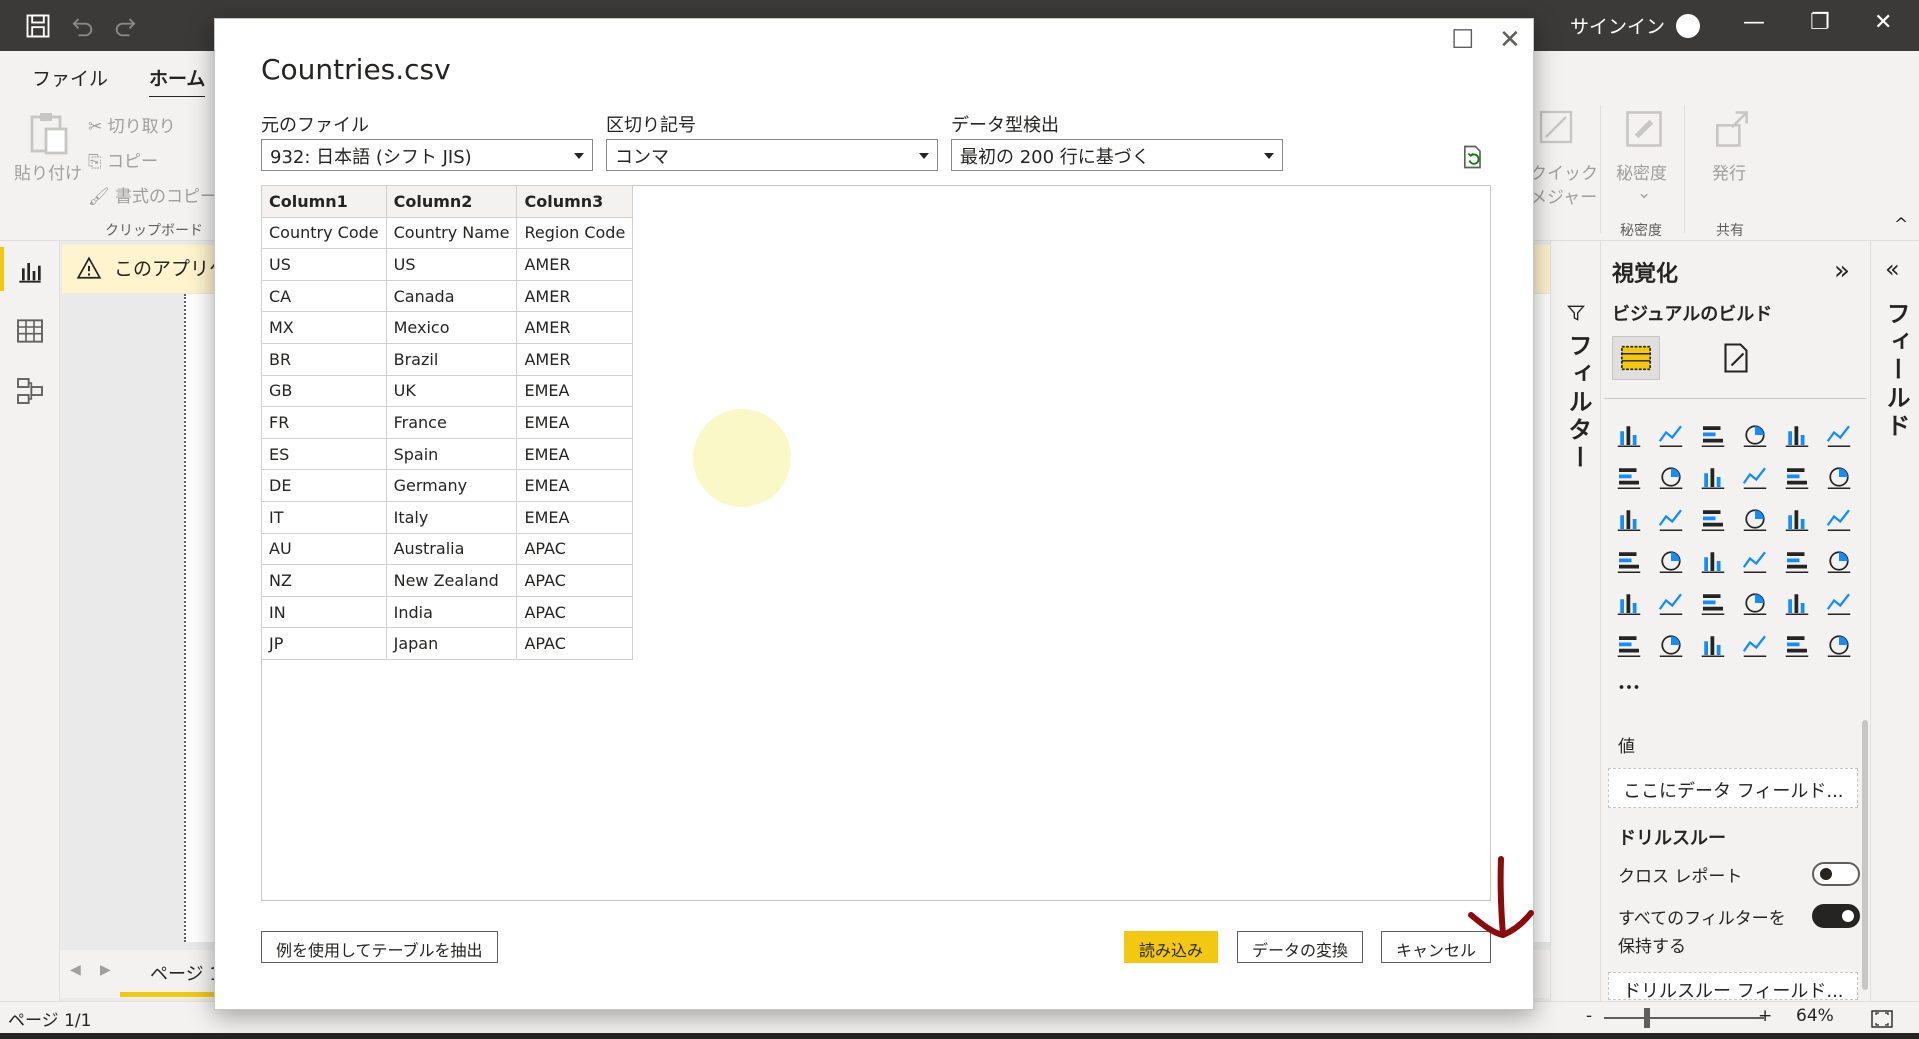 The height and width of the screenshot is (1039, 1919). What do you see at coordinates (1644, 129) in the screenshot?
I see `sensitivity-icon` at bounding box center [1644, 129].